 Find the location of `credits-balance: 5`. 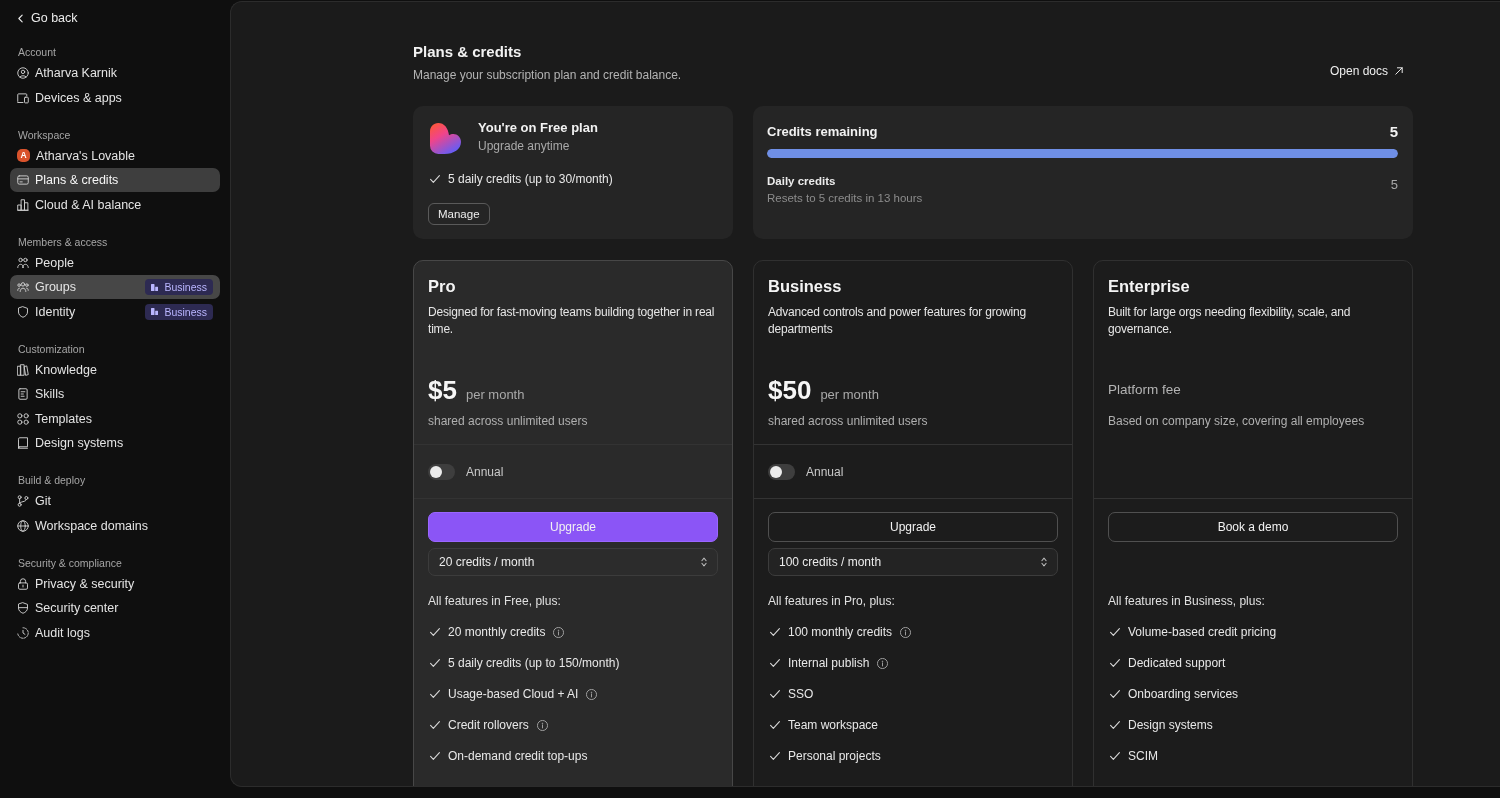

credits-balance: 5 is located at coordinates (1393, 131).